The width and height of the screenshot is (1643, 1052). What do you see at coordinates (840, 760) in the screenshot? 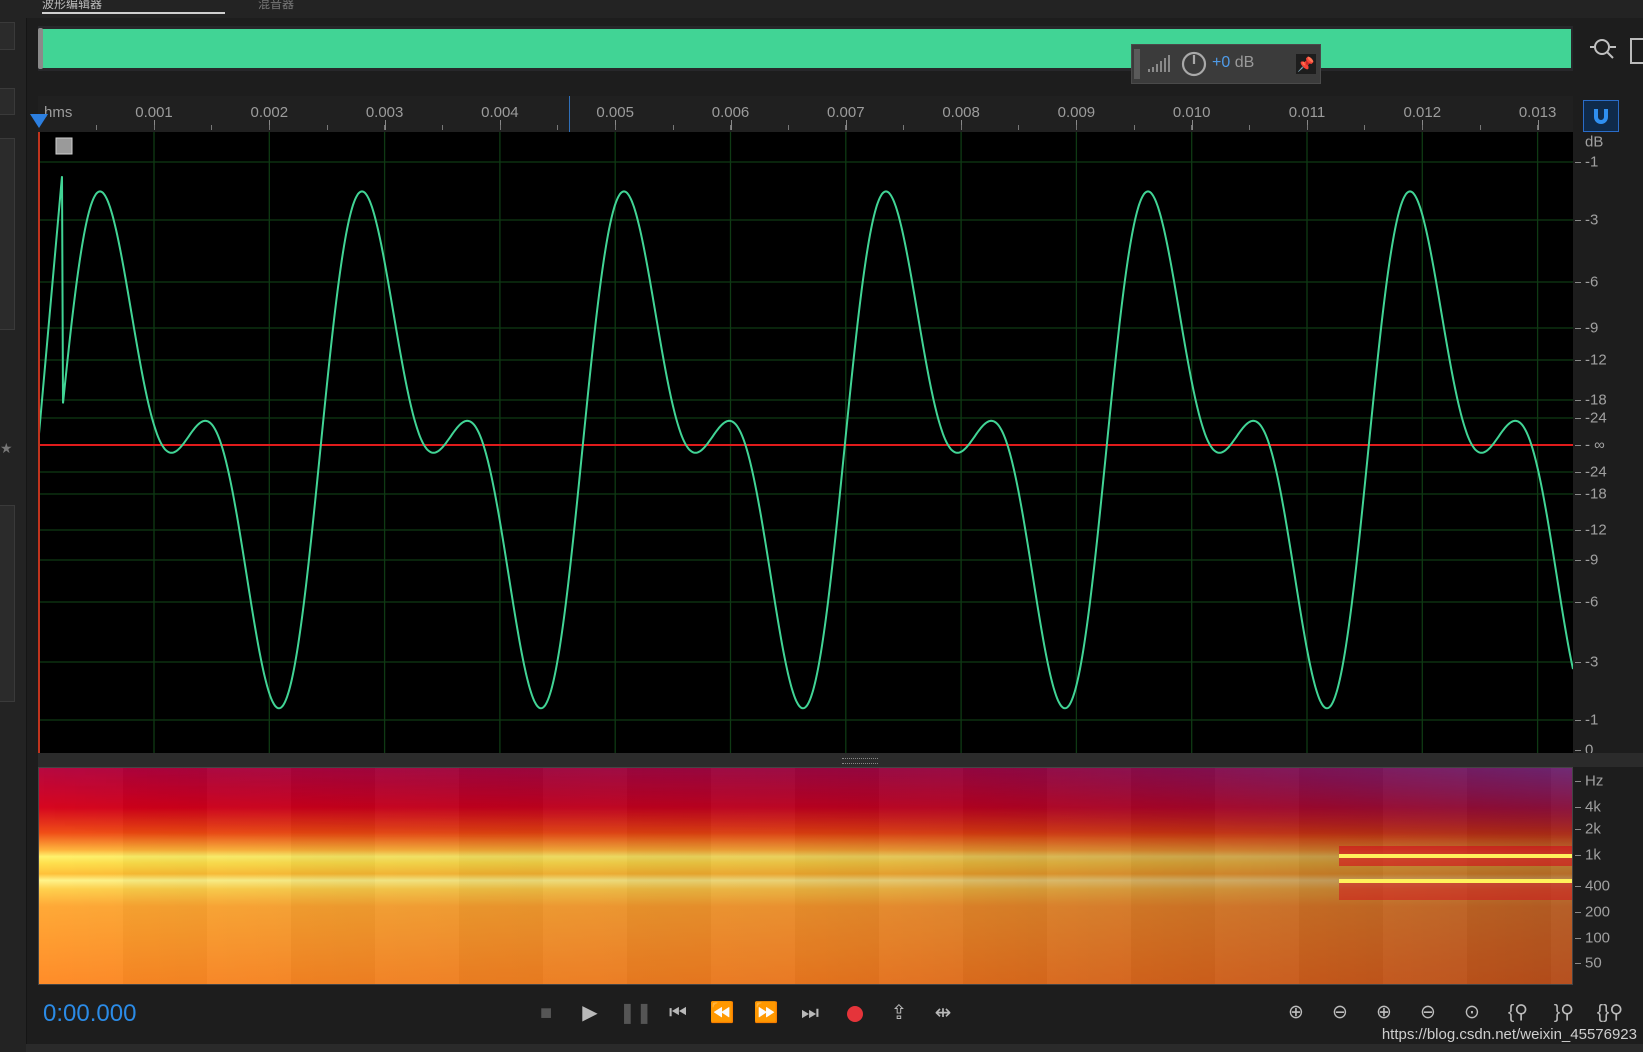
I see `panel-divider` at bounding box center [840, 760].